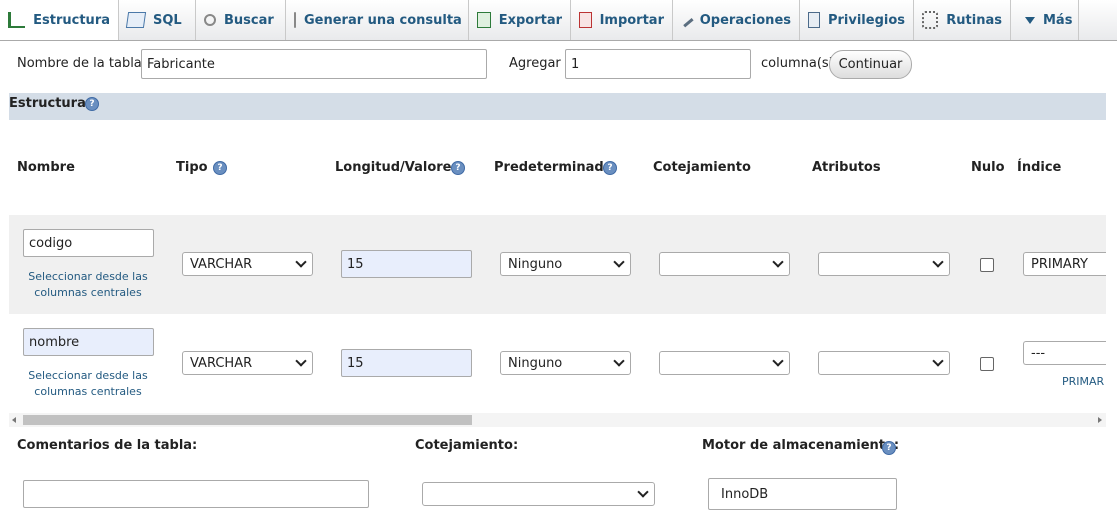 This screenshot has width=1117, height=517. Describe the element at coordinates (1059, 264) in the screenshot. I see `index-value: PRIMARY` at that location.